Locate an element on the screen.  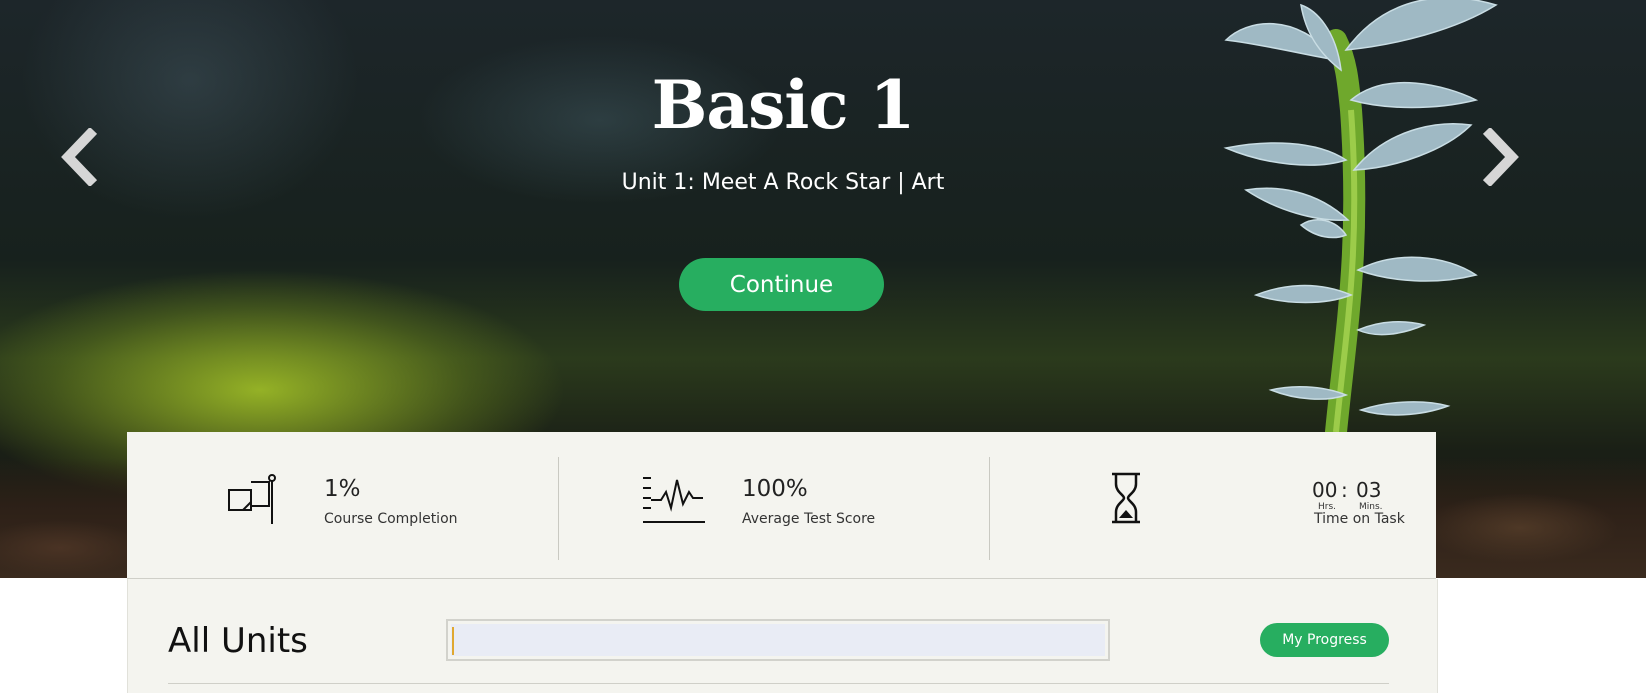
time-minutes: 03 is located at coordinates (1369, 490).